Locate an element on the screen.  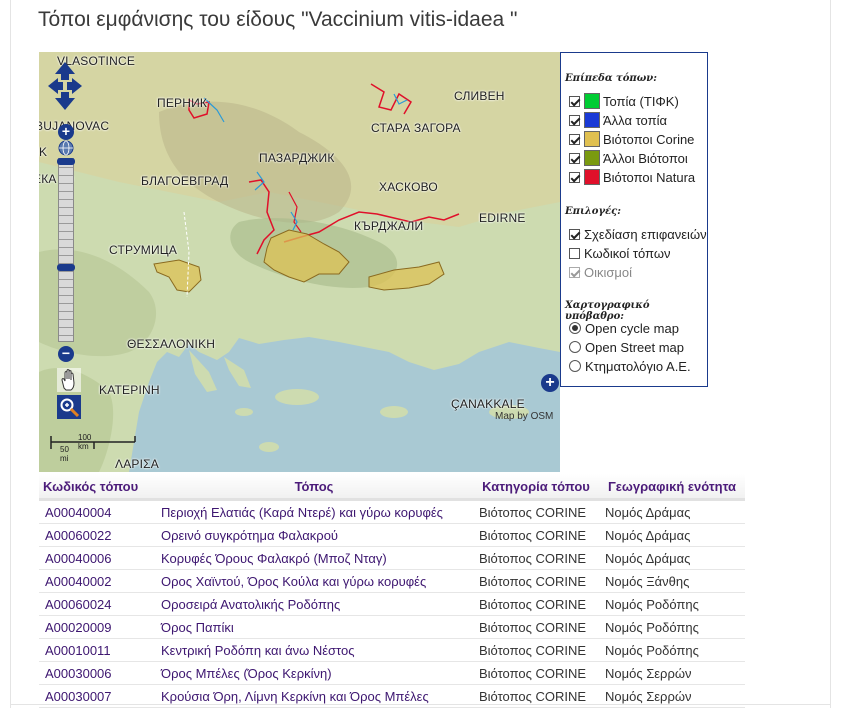
pan-up-icon is located at coordinates (65, 71).